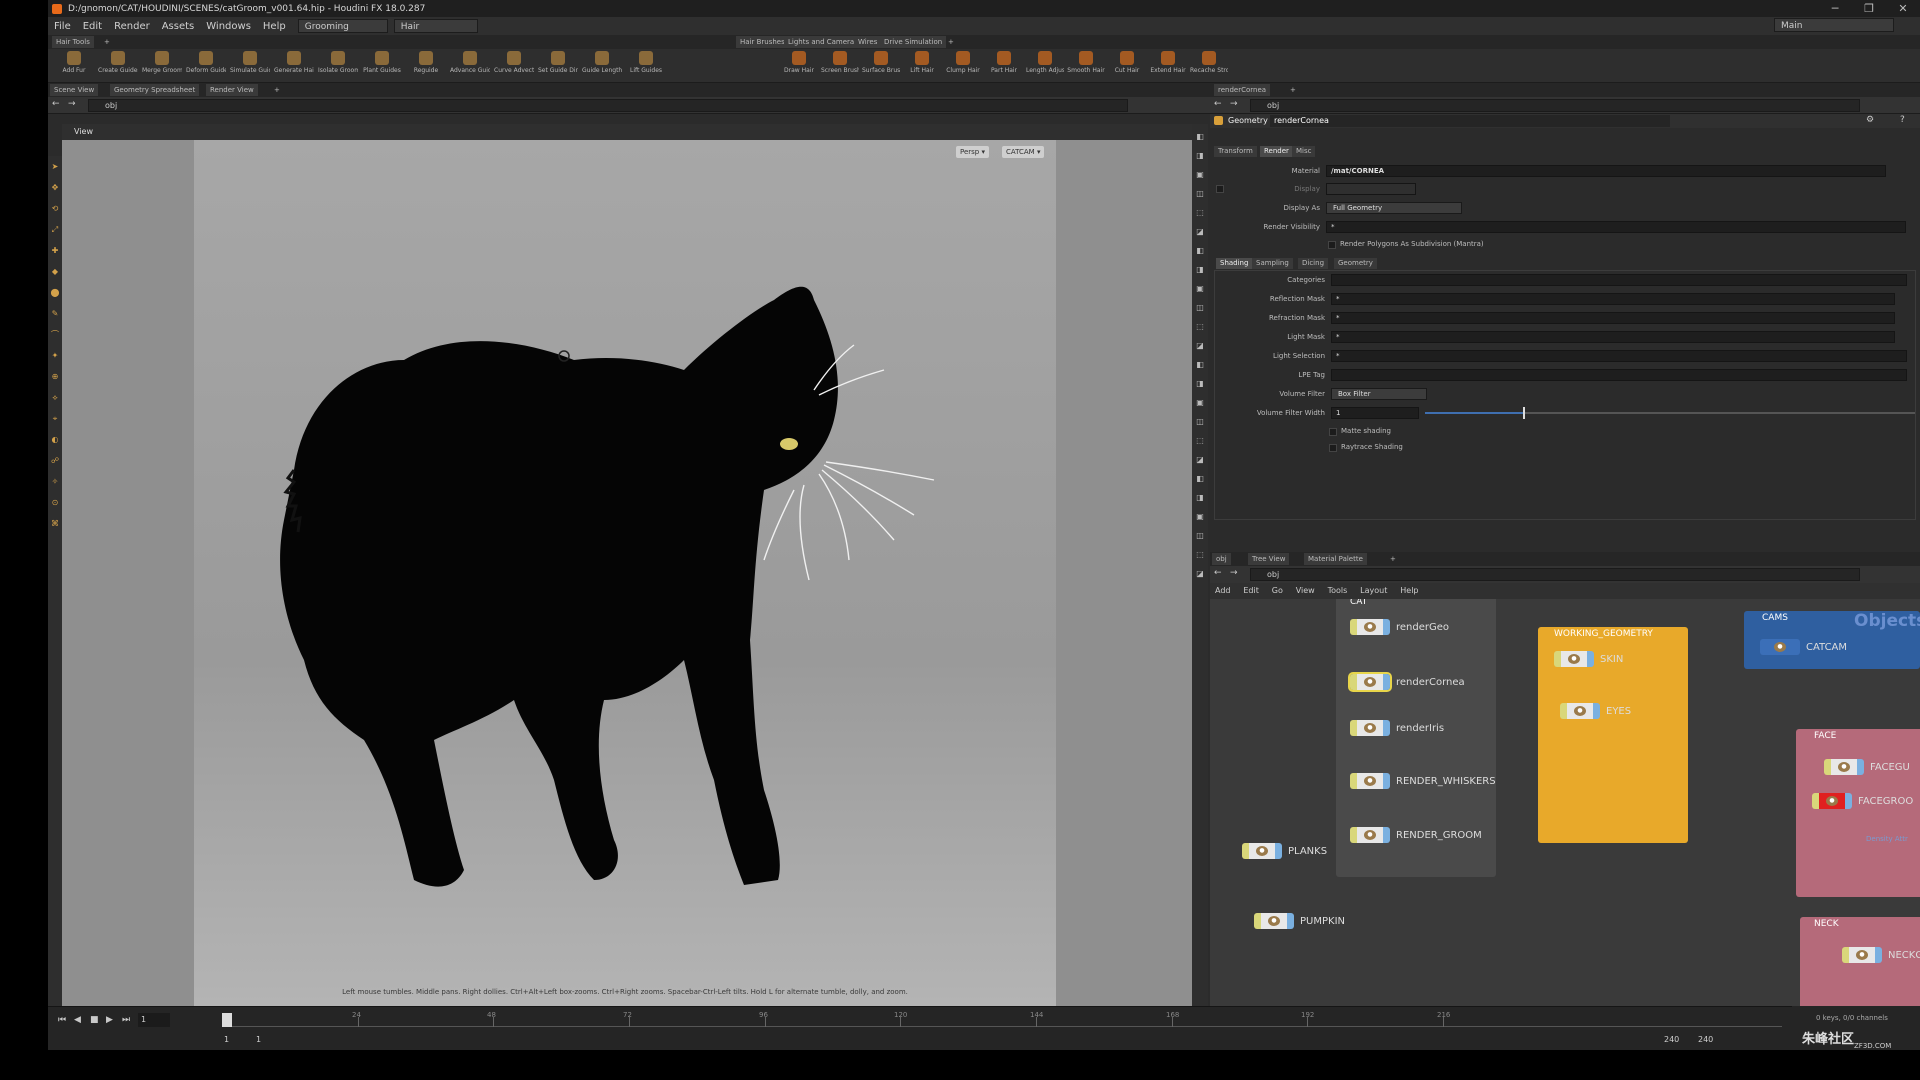 The width and height of the screenshot is (1920, 1080). I want to click on desktop-dropdown: Grooming, so click(342, 26).